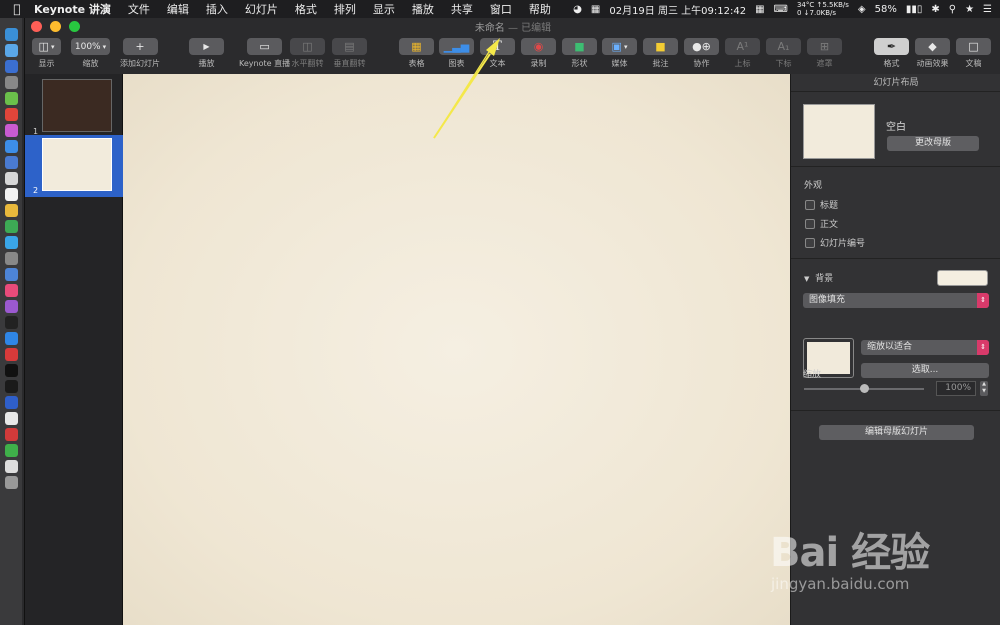  What do you see at coordinates (701, 53) in the screenshot?
I see `collaborate-button: ●⊕ 协作` at bounding box center [701, 53].